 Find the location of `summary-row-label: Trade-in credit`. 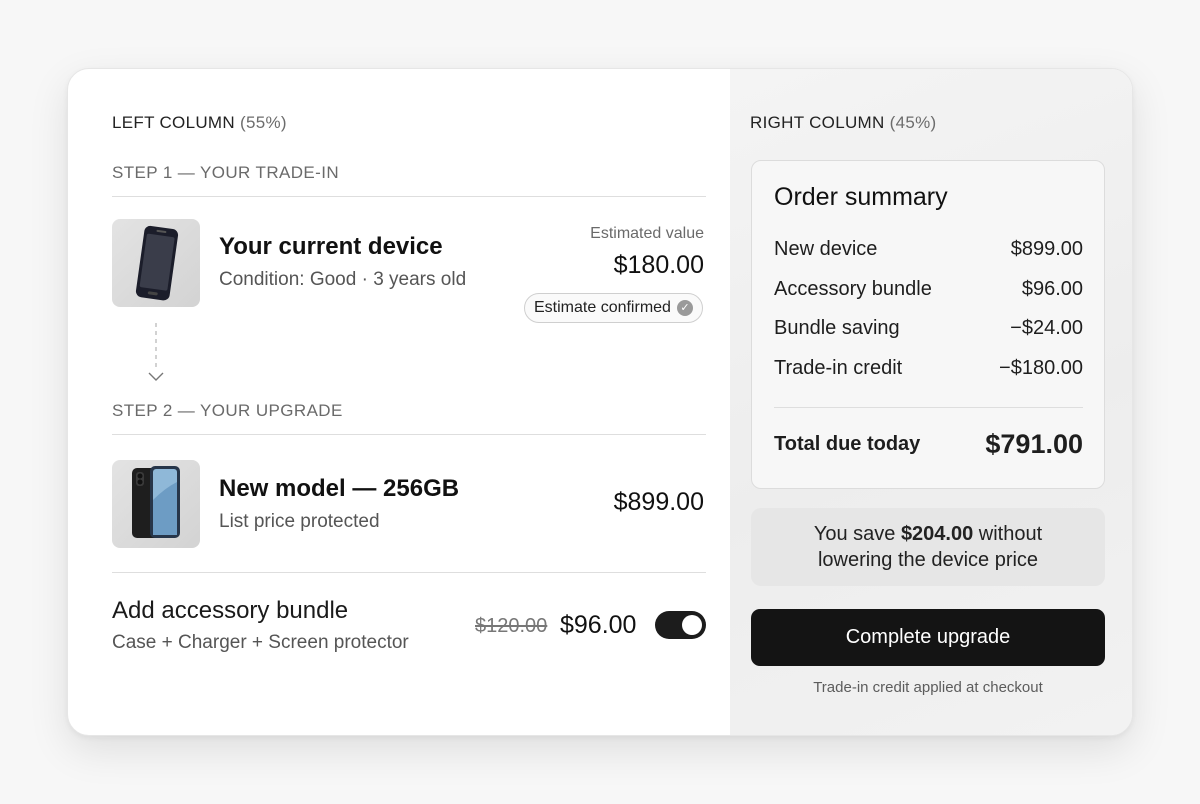

summary-row-label: Trade-in credit is located at coordinates (838, 368).